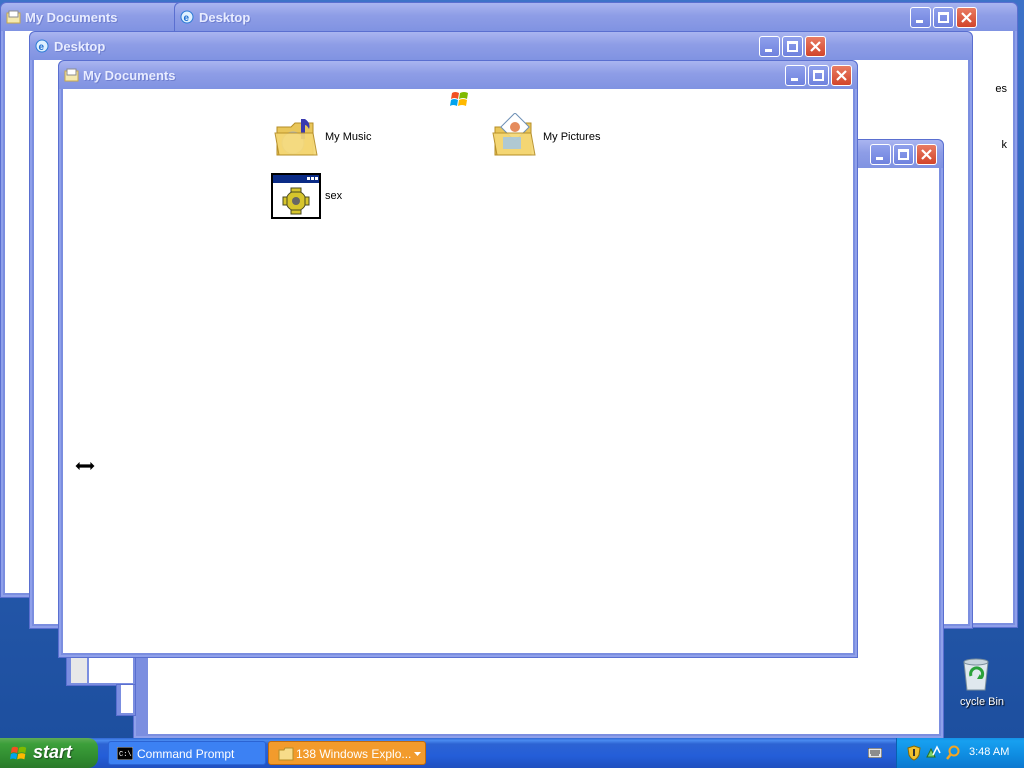  What do you see at coordinates (296, 196) in the screenshot?
I see `program-icon` at bounding box center [296, 196].